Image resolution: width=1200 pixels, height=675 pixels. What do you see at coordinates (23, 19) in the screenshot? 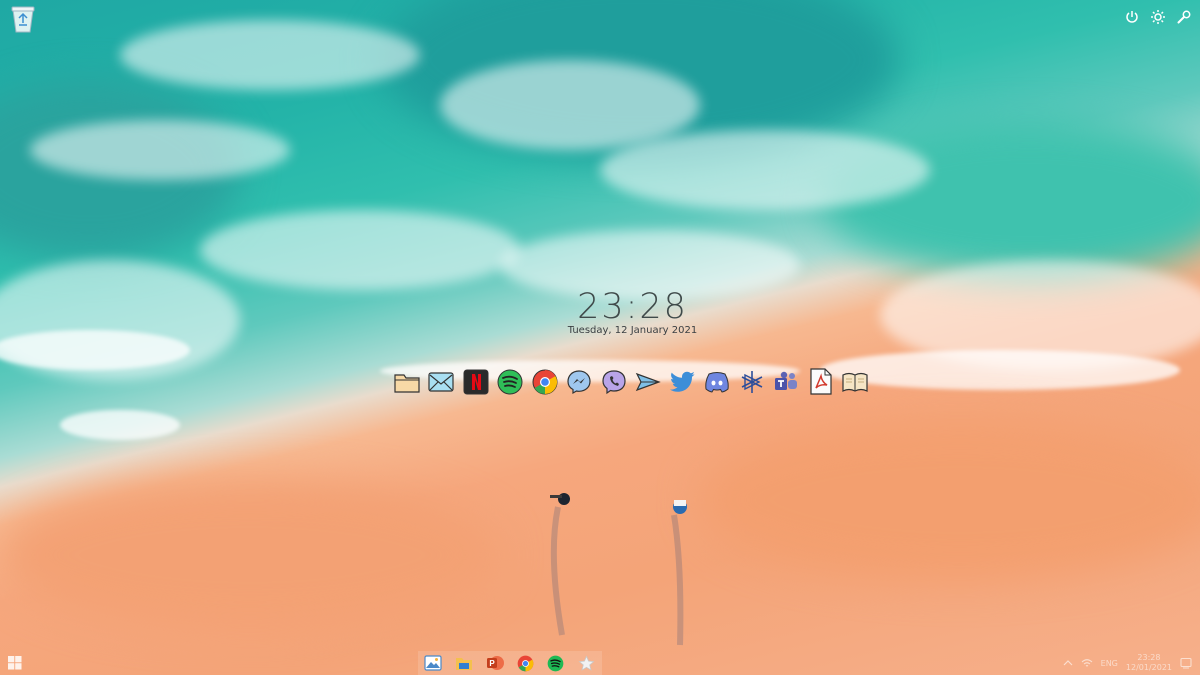
I see `recycle-bin-icon` at bounding box center [23, 19].